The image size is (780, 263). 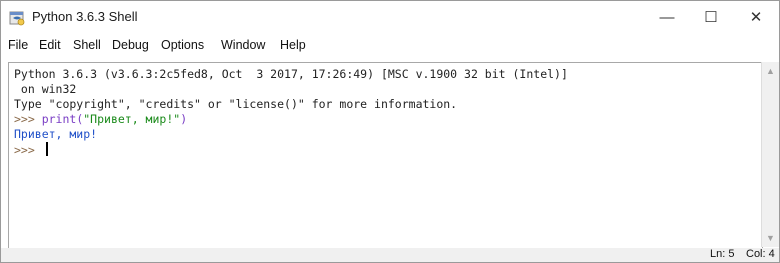 I want to click on menu-edit: Edit, so click(x=50, y=45).